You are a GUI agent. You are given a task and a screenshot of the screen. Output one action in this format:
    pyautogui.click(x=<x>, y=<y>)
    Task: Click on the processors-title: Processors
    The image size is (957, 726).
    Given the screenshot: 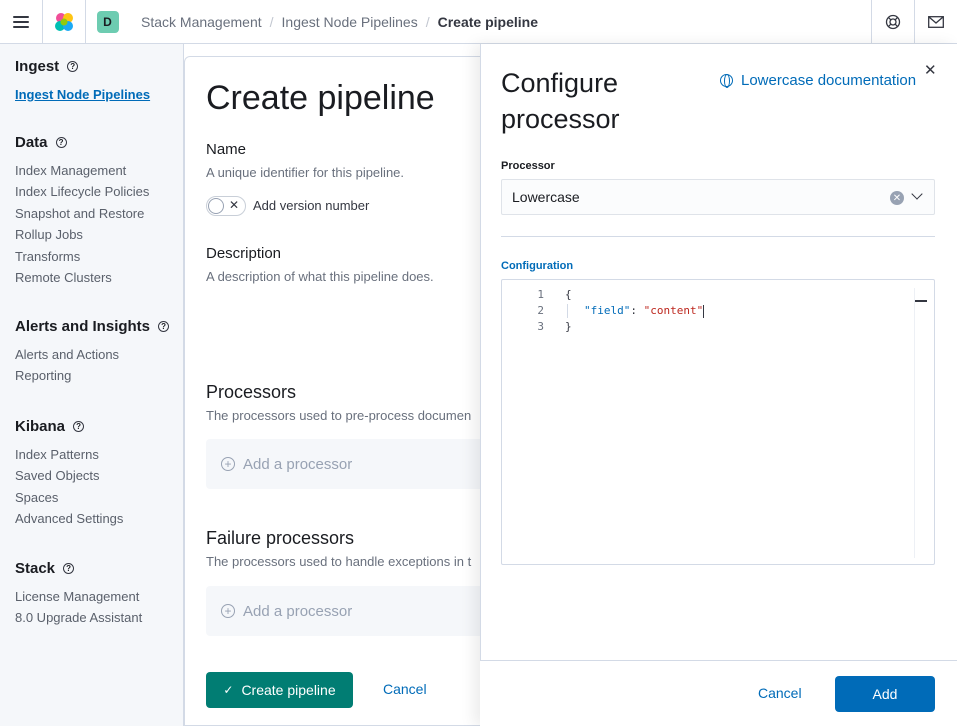 What is the action you would take?
    pyautogui.click(x=251, y=392)
    